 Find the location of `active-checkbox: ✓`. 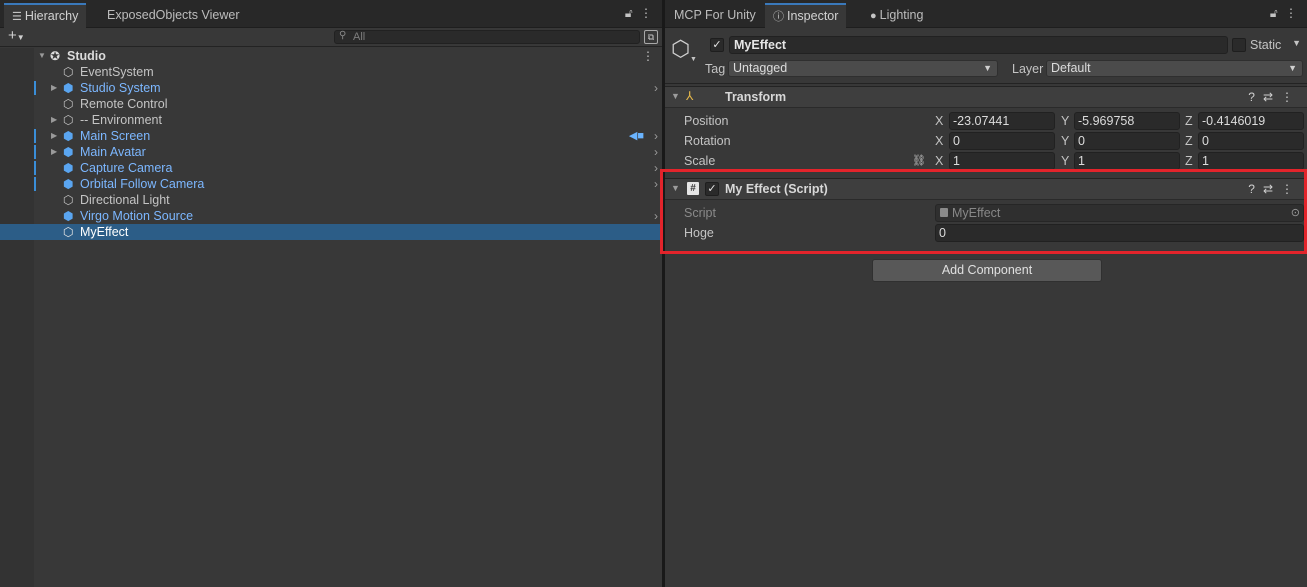

active-checkbox: ✓ is located at coordinates (717, 45).